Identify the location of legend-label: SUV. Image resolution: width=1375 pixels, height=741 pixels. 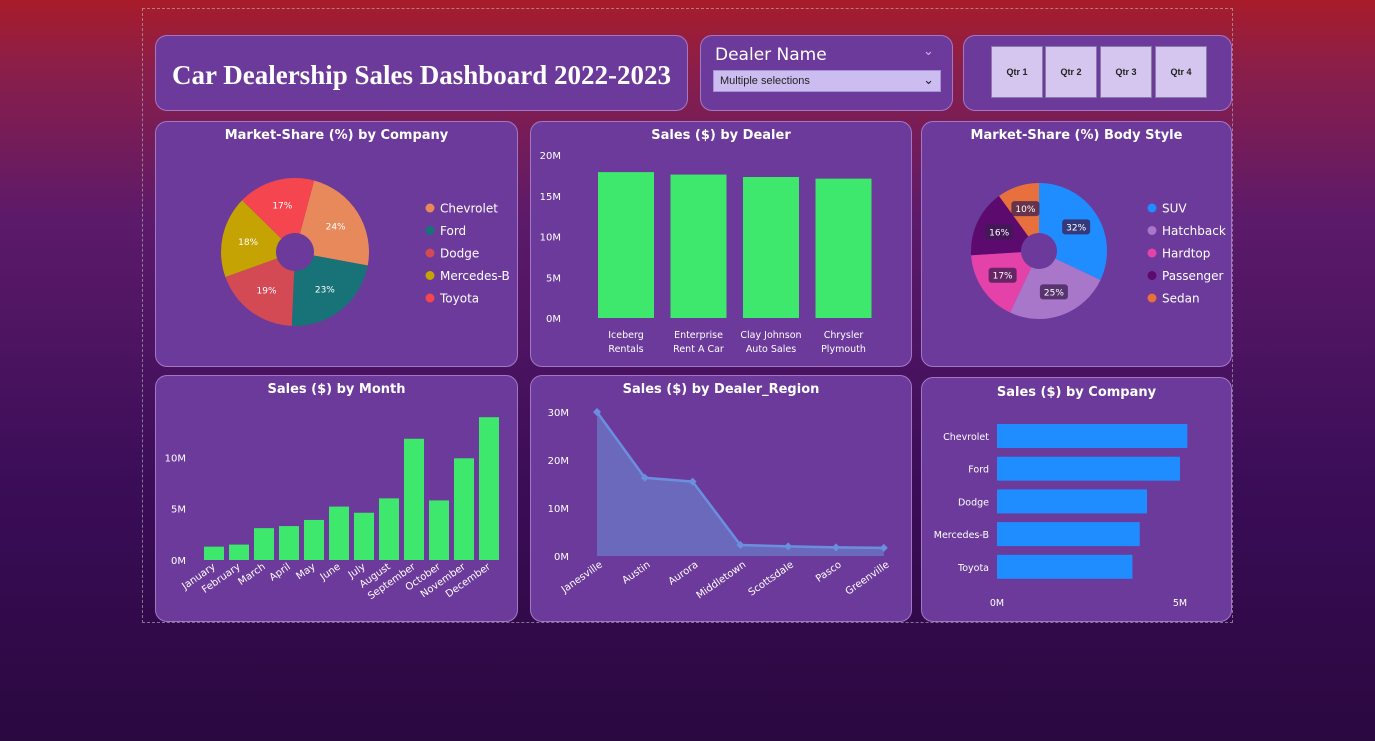
(1174, 209).